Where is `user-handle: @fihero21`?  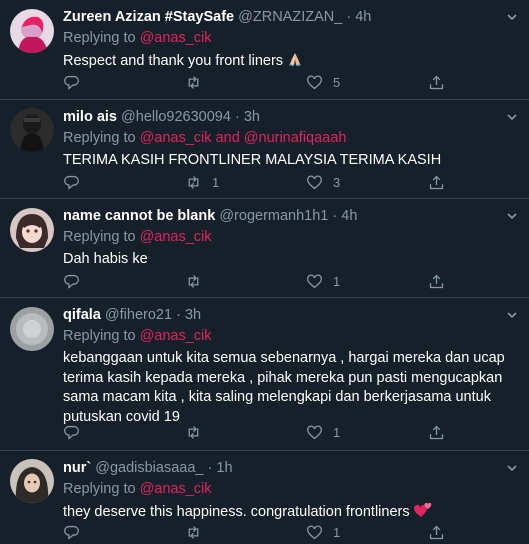 user-handle: @fihero21 is located at coordinates (138, 315).